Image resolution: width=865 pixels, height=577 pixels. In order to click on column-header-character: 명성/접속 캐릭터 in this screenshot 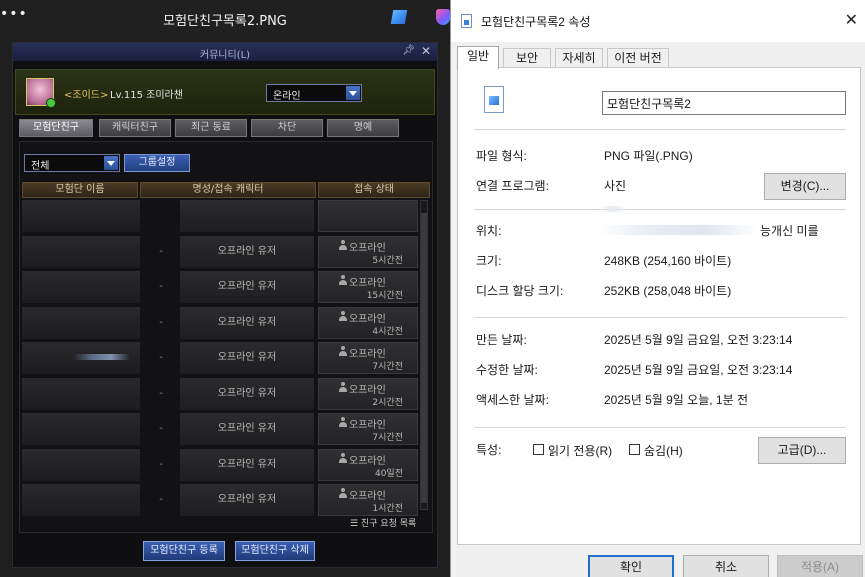, I will do `click(228, 190)`.